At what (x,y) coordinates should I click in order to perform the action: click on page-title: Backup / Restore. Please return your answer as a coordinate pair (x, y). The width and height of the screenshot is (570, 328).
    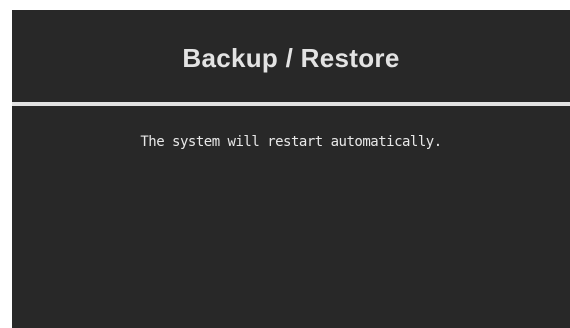
    Looking at the image, I should click on (291, 57).